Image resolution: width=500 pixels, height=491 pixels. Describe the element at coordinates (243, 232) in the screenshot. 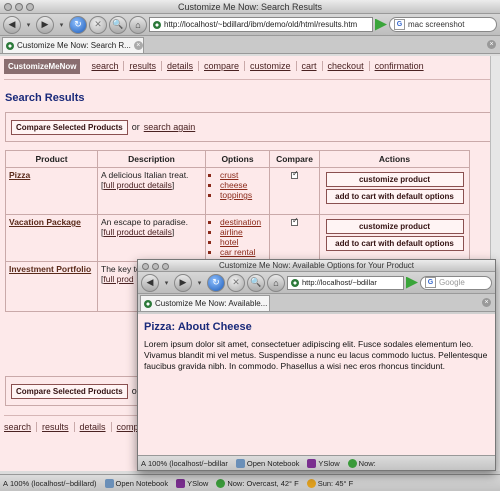

I see `option-link: airline` at that location.